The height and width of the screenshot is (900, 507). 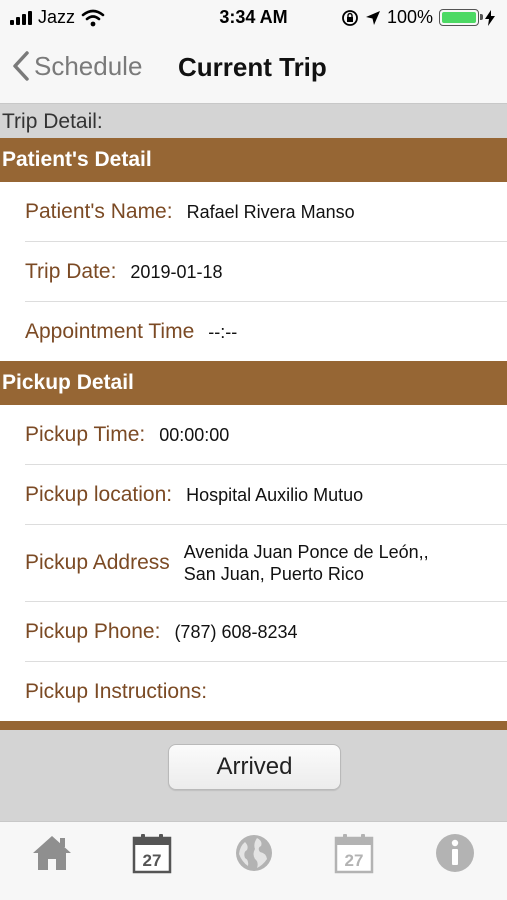 I want to click on pickup-time-label: Pickup Time:, so click(x=85, y=434).